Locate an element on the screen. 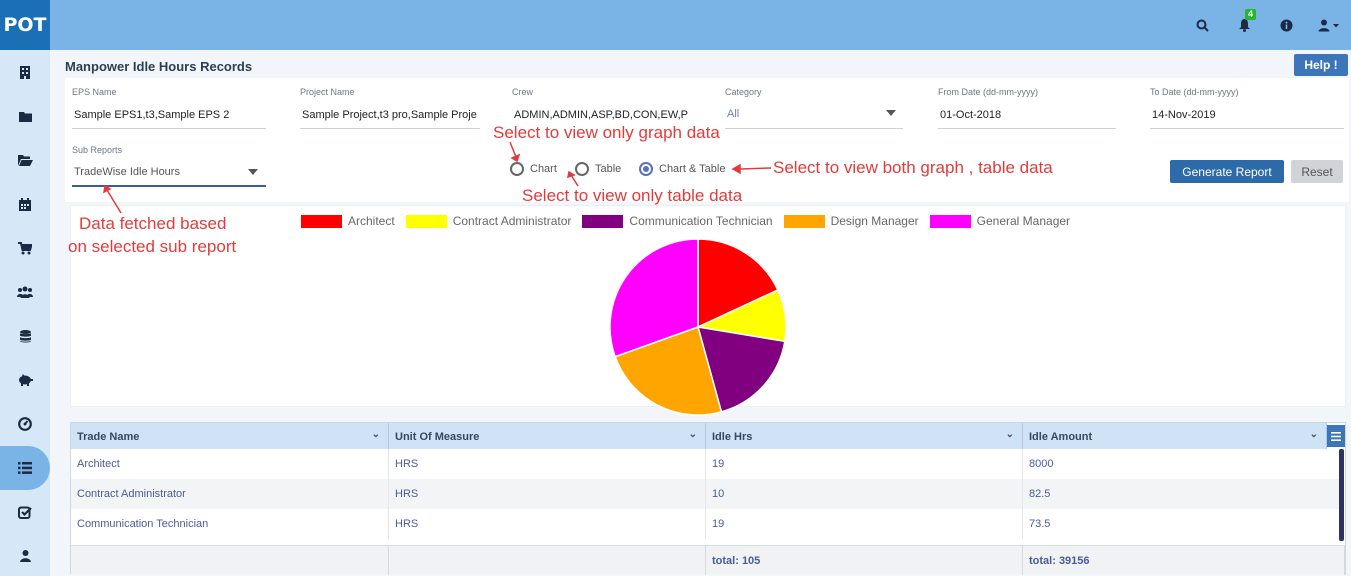 The image size is (1351, 576). legend-item-contract-administrator: Contract Administrator is located at coordinates (488, 221).